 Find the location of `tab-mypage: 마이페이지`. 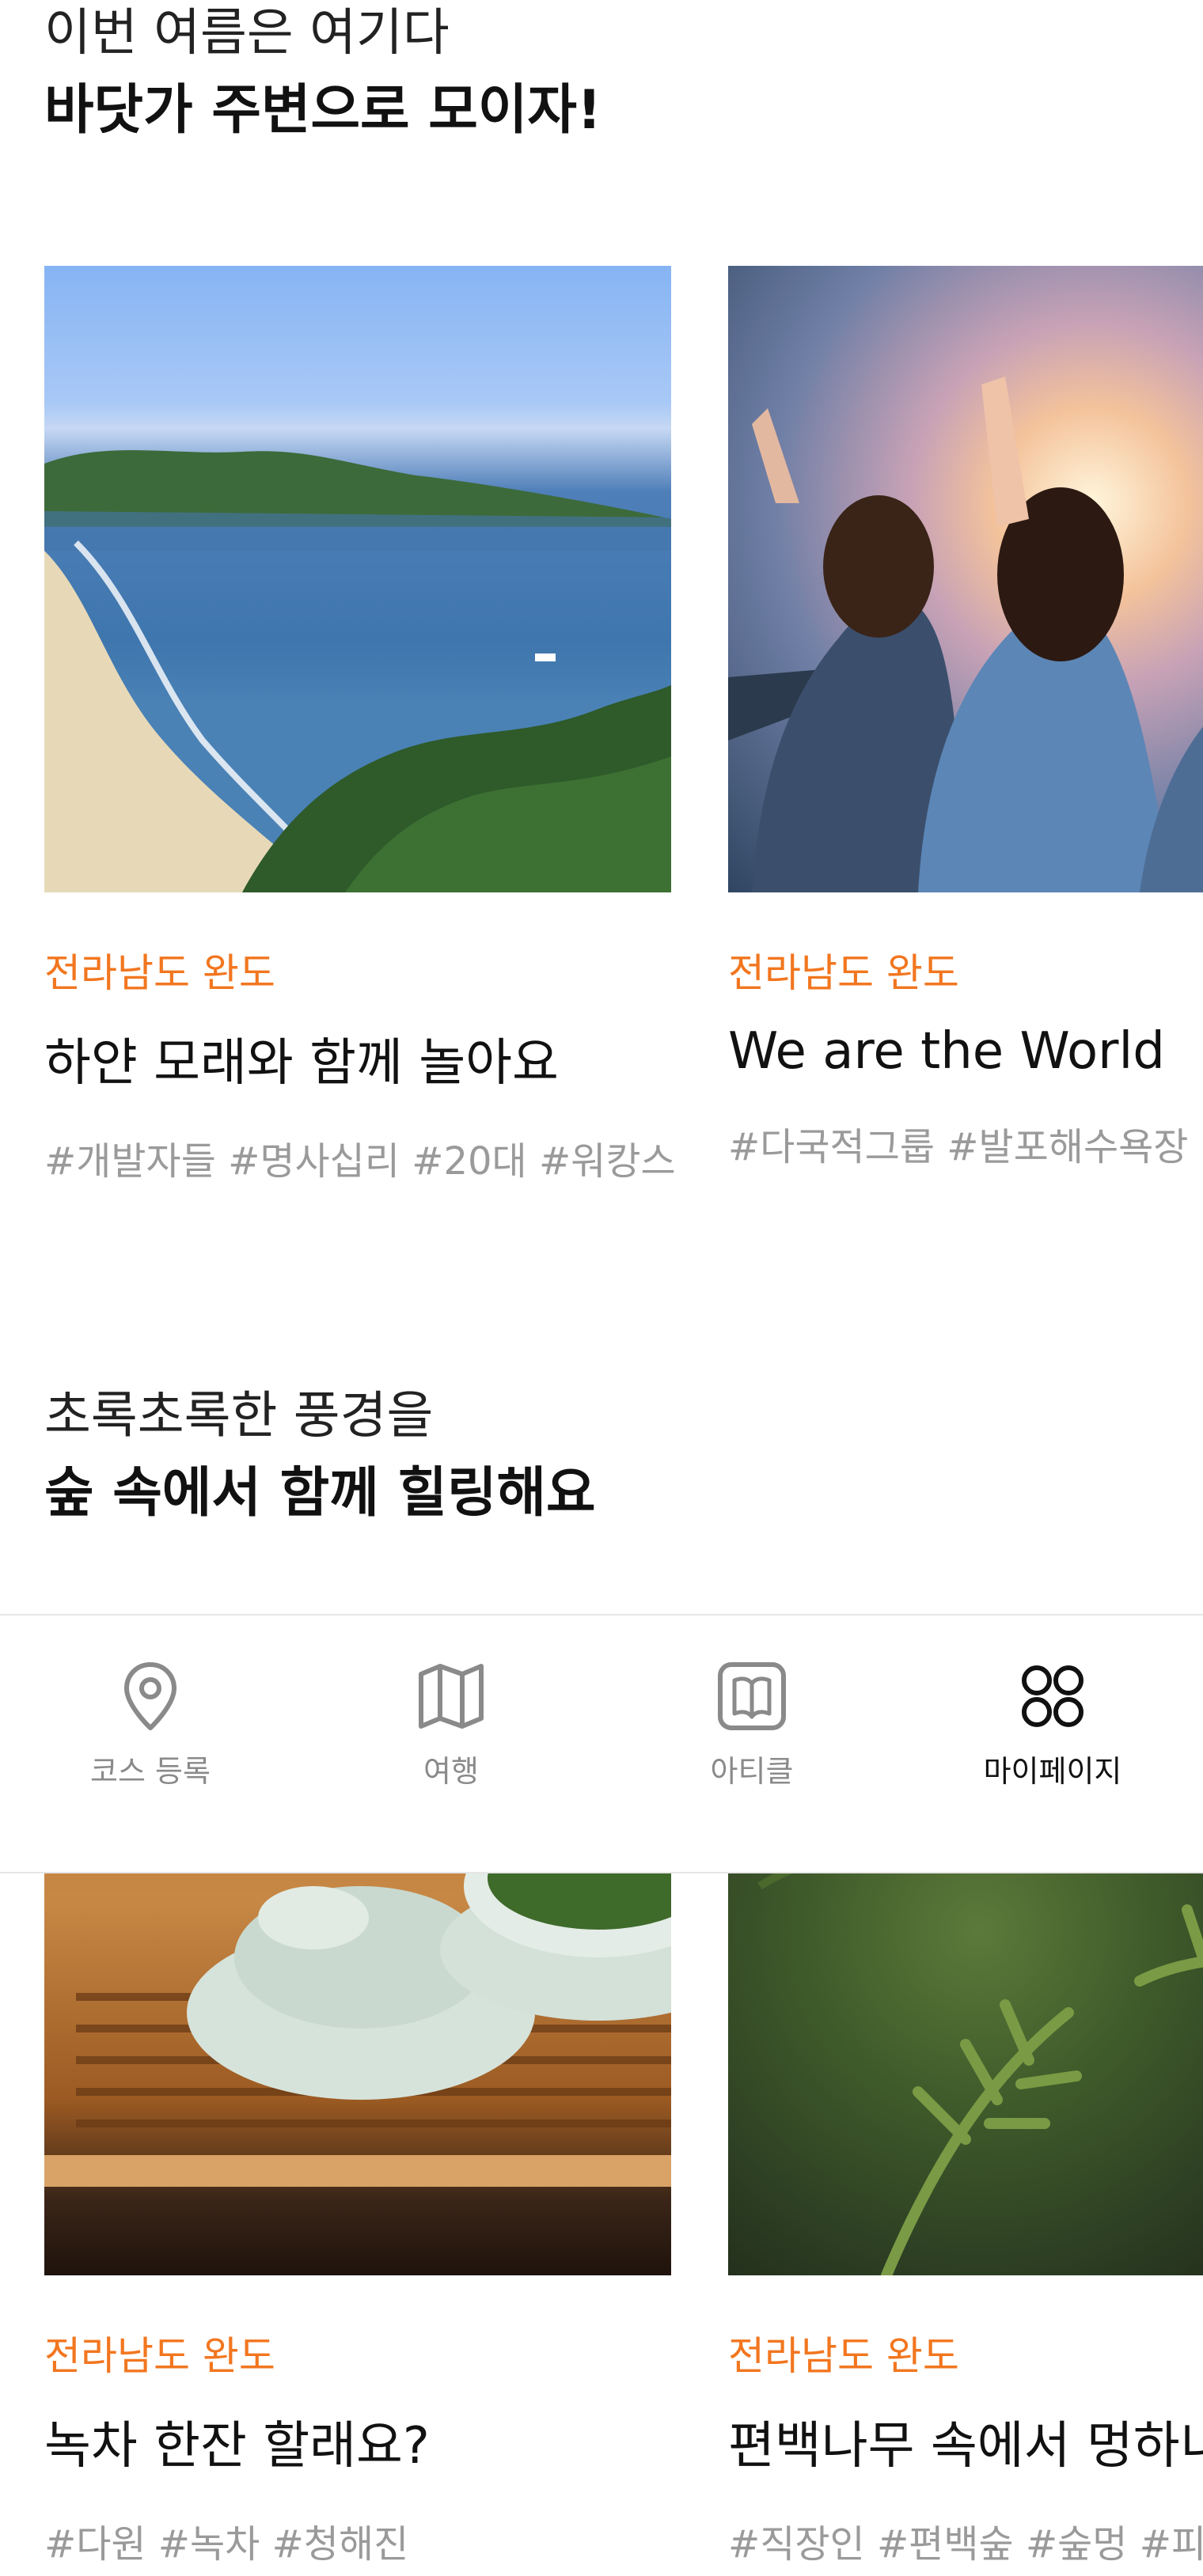

tab-mypage: 마이페이지 is located at coordinates (1053, 1744).